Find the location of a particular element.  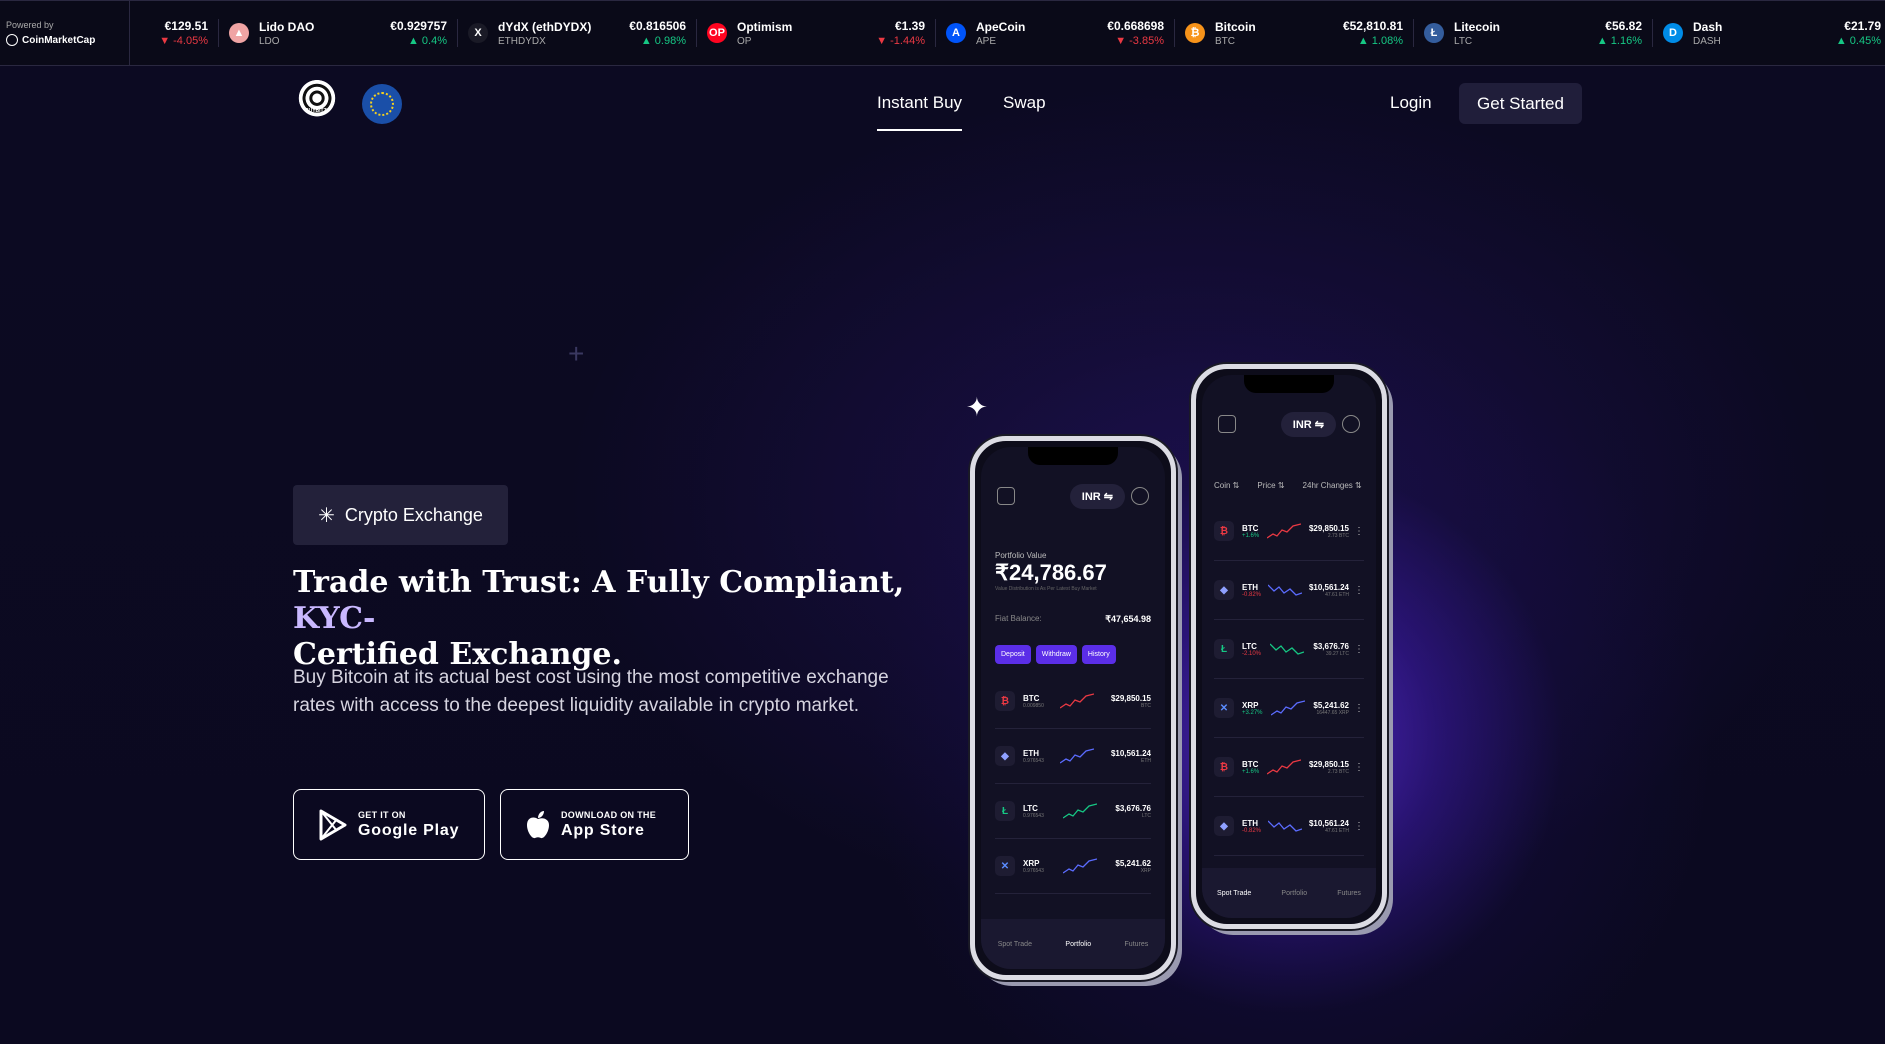

nav-portfolio: Portfolio is located at coordinates (1294, 893).